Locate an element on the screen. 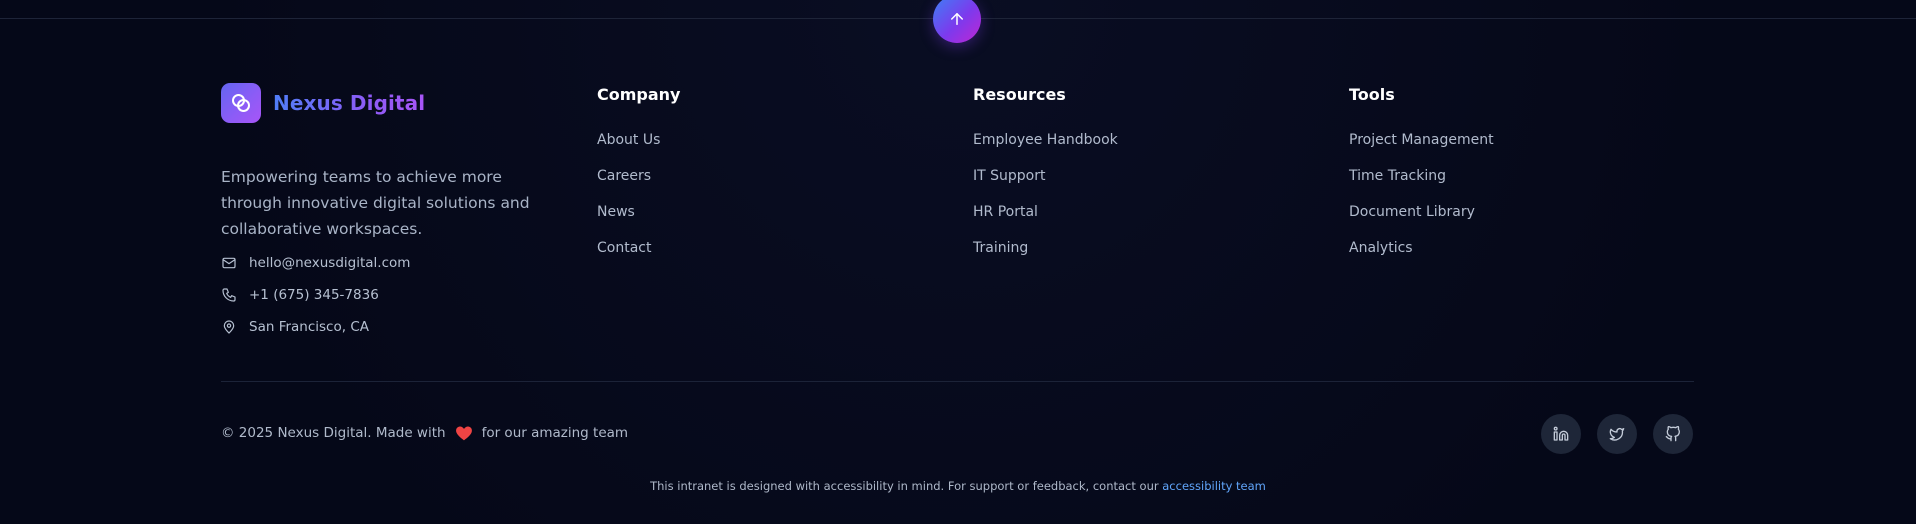  link-hr-portal: HR Portal is located at coordinates (1045, 221).